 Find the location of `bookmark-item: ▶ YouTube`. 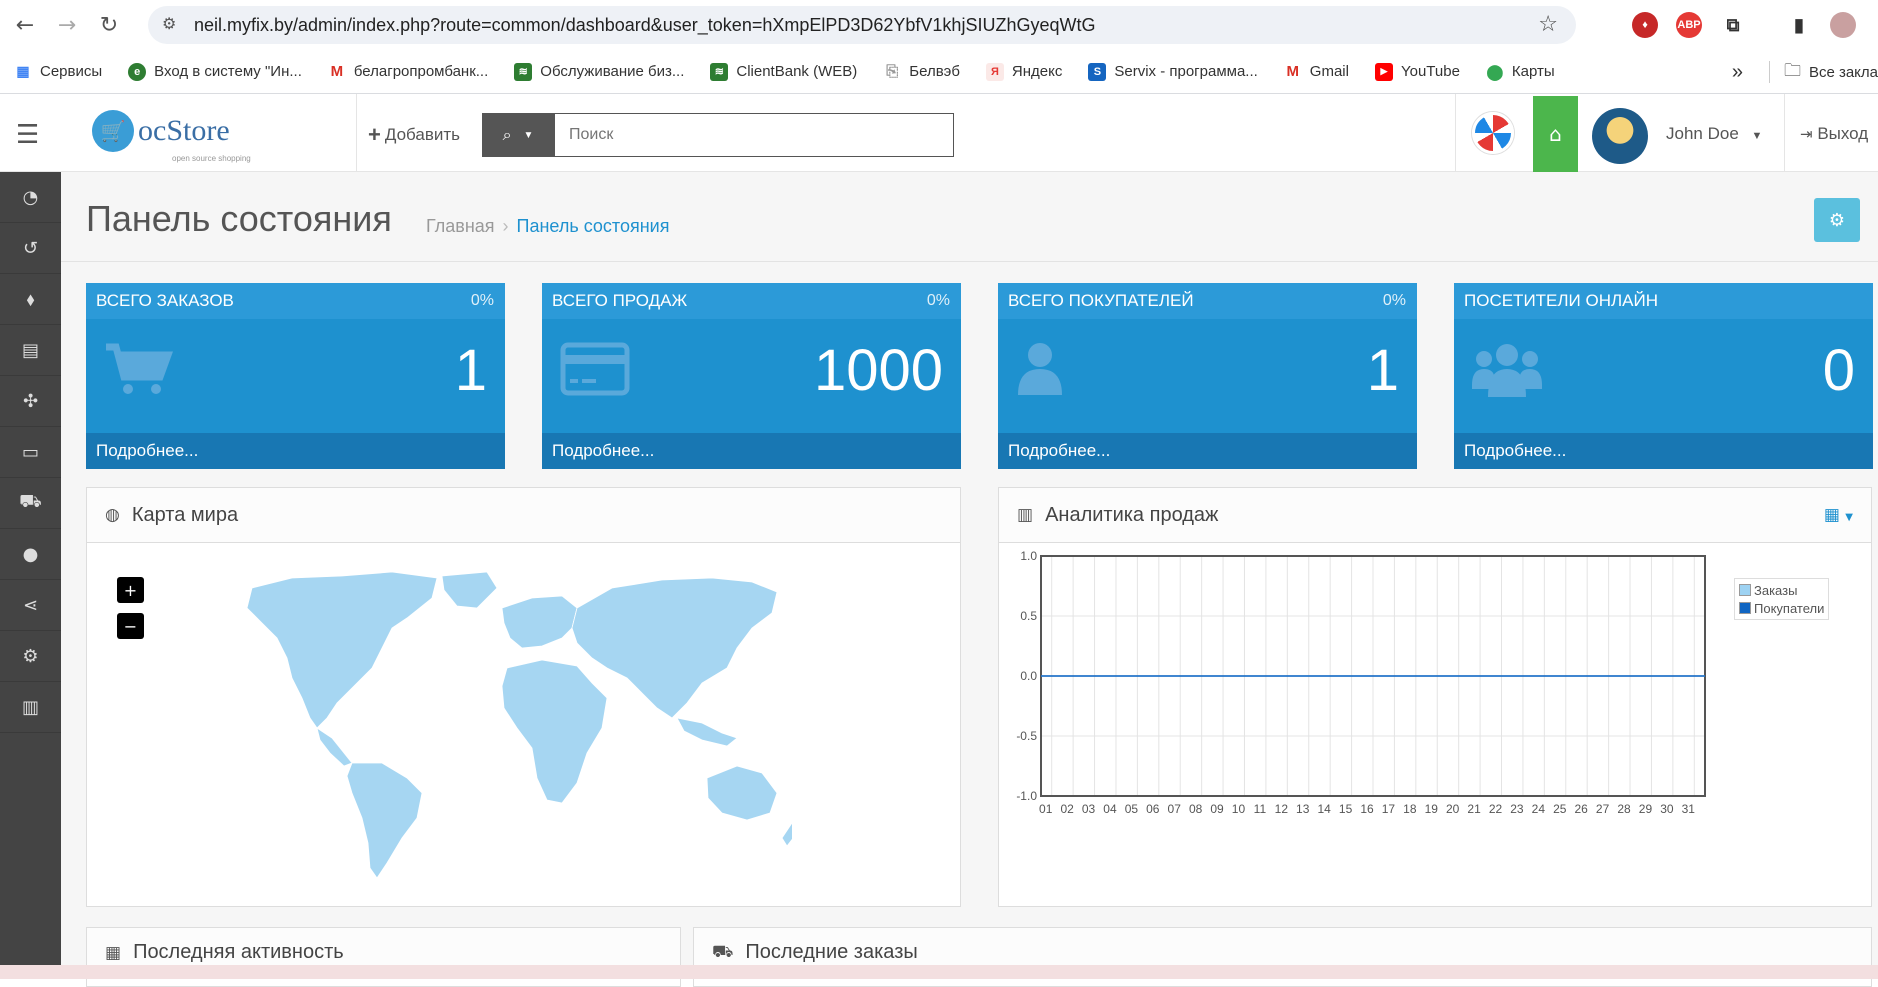

bookmark-item: ▶ YouTube is located at coordinates (1417, 71).